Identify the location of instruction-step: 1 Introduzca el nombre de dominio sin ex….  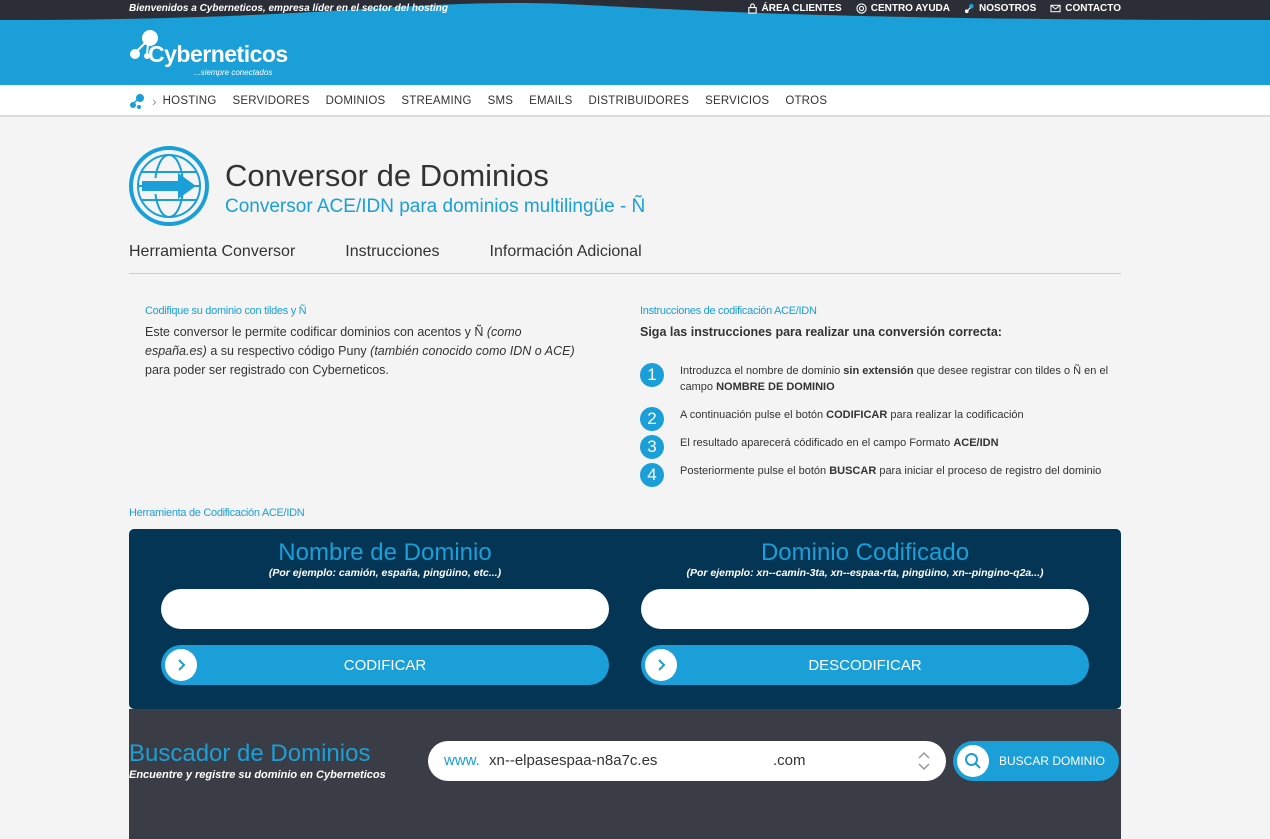
(875, 379).